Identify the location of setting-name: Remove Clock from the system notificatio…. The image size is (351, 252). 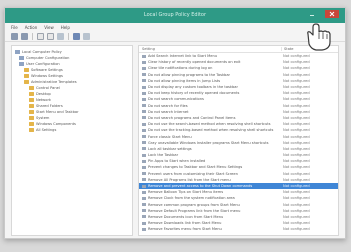
(210, 198).